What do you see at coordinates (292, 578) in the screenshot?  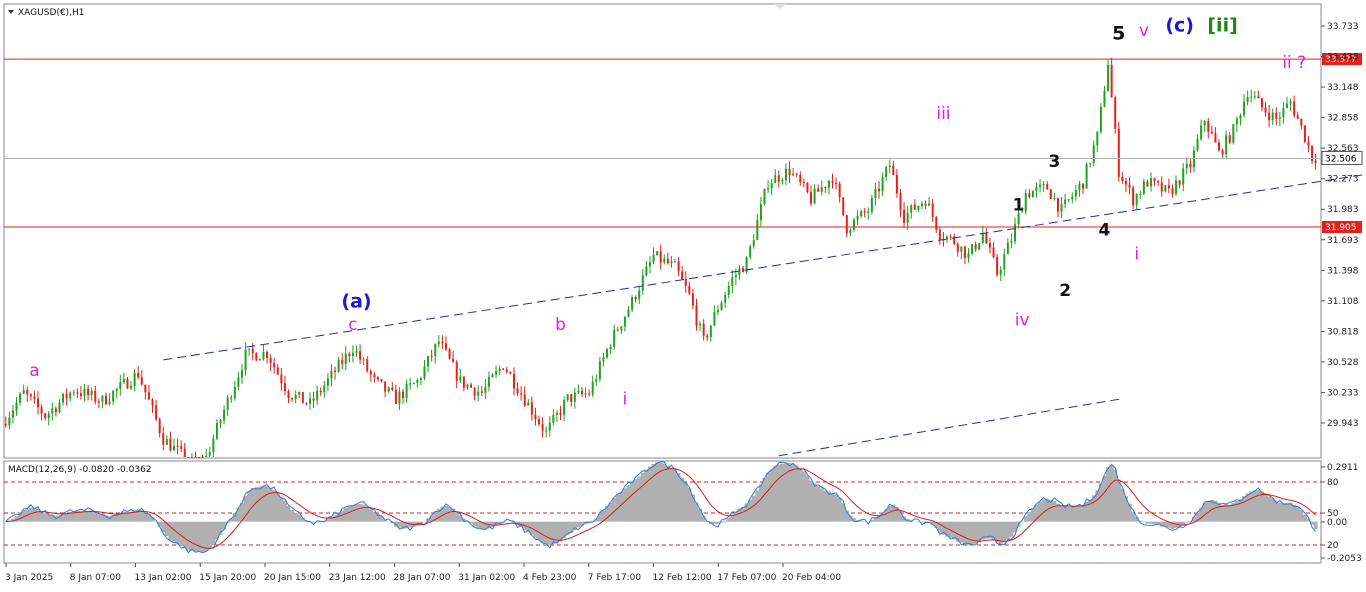 I see `time-tick-label: 20 Jan 15:00` at bounding box center [292, 578].